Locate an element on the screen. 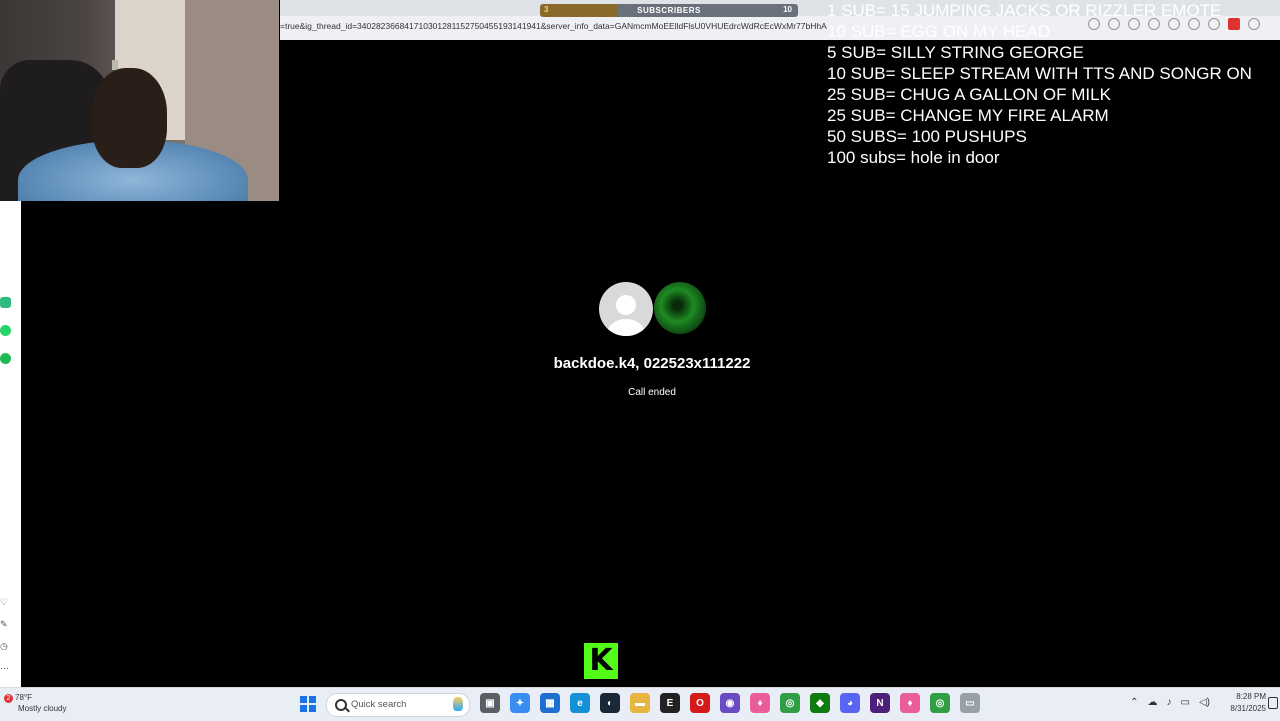  goal-item: 100 subs= hole in door is located at coordinates (913, 157).